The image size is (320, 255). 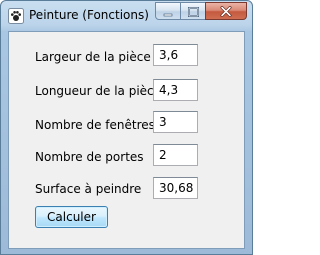 I want to click on close-icon, so click(x=226, y=11).